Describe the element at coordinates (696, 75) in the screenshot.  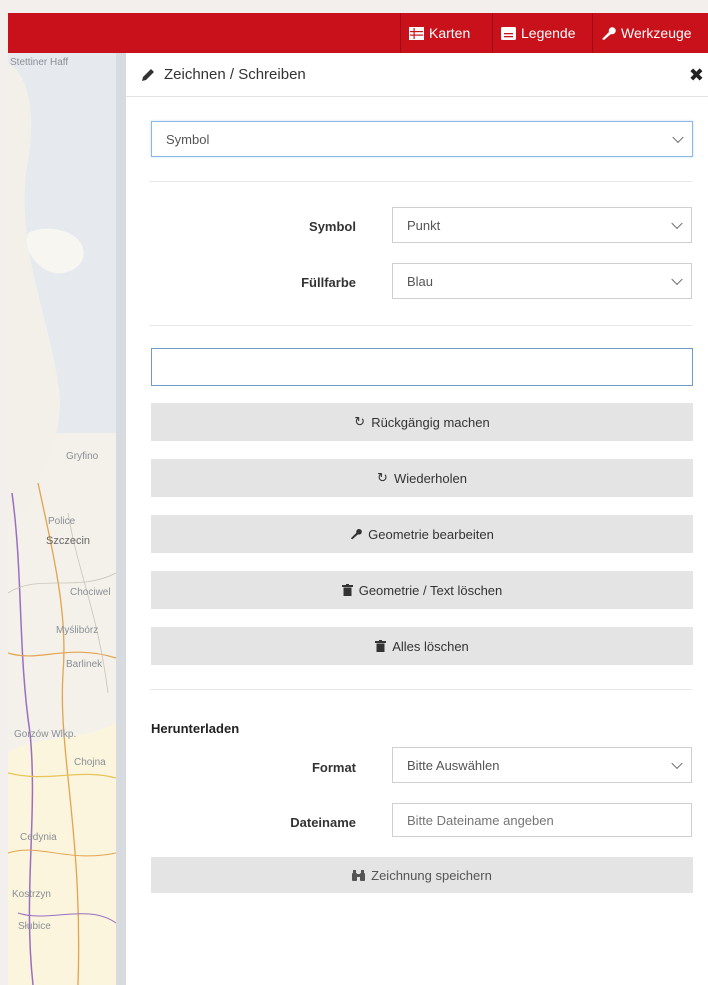
I see `close-icon: ✖` at that location.